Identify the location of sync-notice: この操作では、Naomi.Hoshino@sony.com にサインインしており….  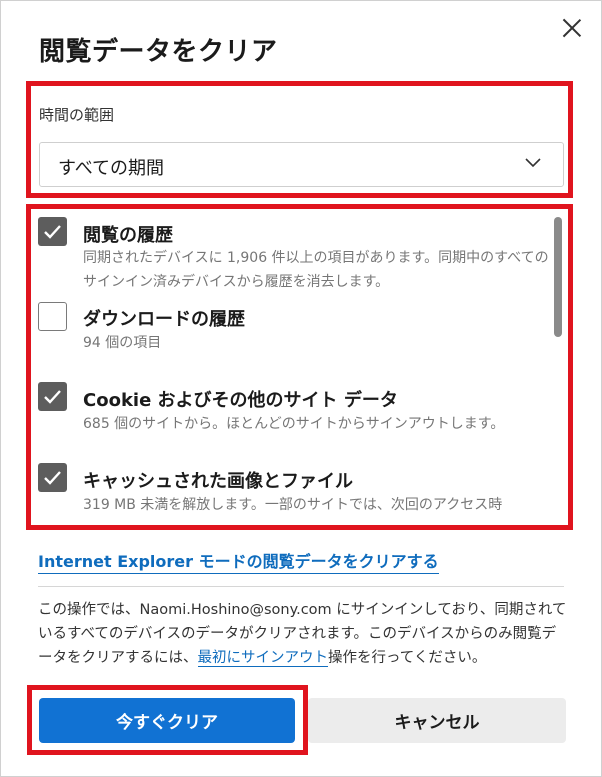
(303, 634).